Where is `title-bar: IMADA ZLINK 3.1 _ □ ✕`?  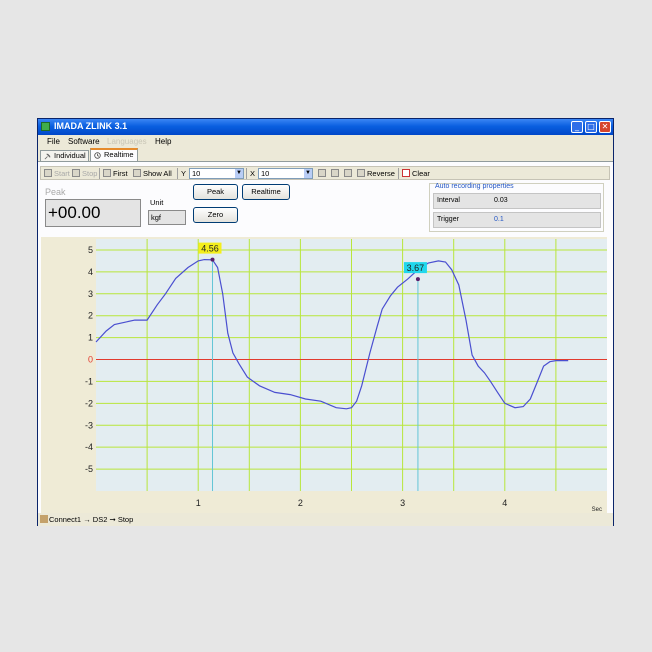 title-bar: IMADA ZLINK 3.1 _ □ ✕ is located at coordinates (325, 127).